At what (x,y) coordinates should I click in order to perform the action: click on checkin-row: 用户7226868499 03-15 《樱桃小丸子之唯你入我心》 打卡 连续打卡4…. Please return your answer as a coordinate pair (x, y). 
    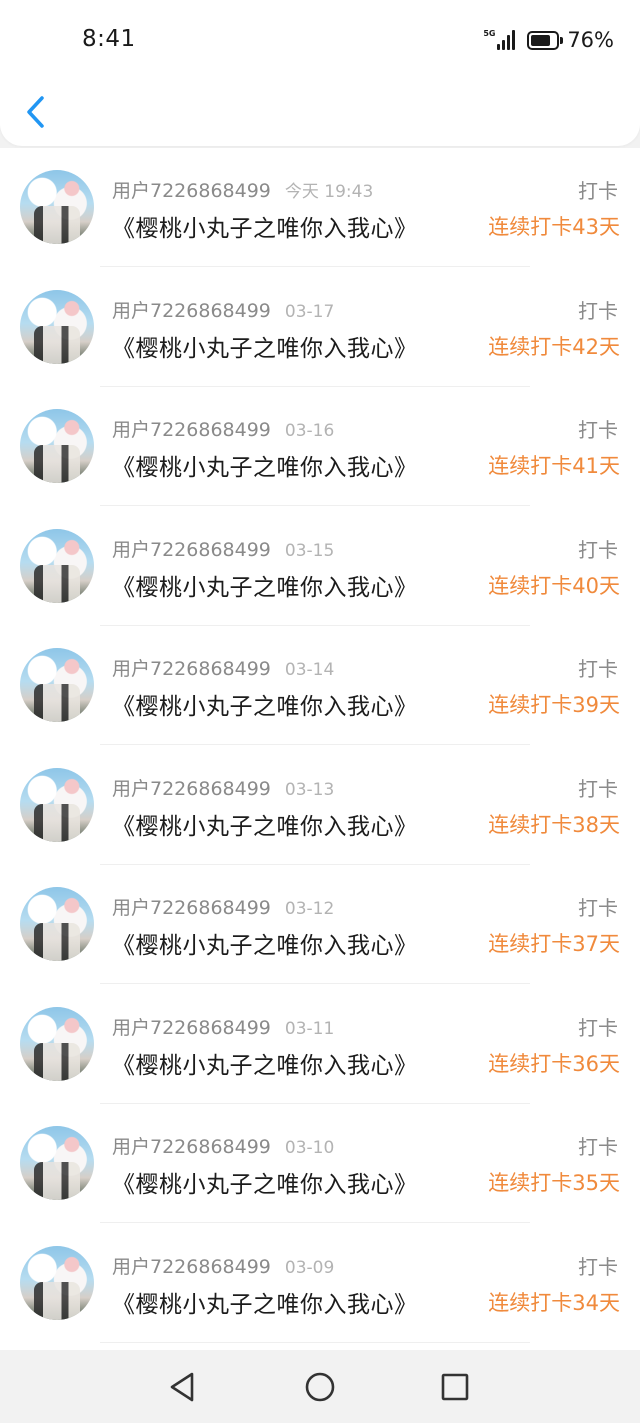
    Looking at the image, I should click on (320, 566).